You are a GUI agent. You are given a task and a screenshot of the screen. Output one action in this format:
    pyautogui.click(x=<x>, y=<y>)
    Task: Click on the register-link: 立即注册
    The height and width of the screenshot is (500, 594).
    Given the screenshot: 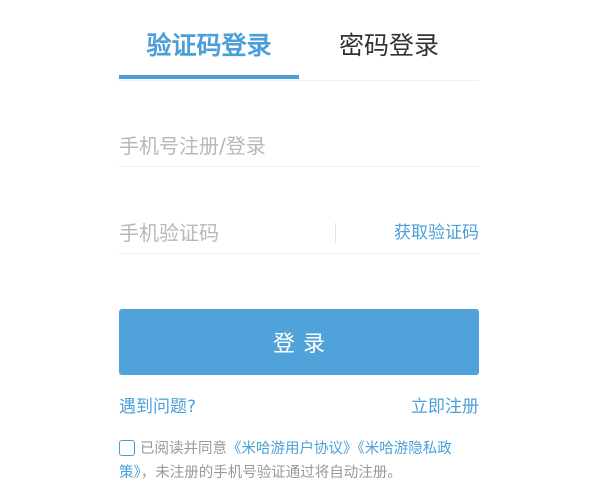 What is the action you would take?
    pyautogui.click(x=445, y=407)
    